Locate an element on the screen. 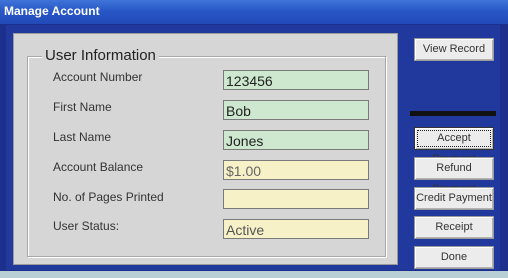  view-record-button: View Record is located at coordinates (454, 49).